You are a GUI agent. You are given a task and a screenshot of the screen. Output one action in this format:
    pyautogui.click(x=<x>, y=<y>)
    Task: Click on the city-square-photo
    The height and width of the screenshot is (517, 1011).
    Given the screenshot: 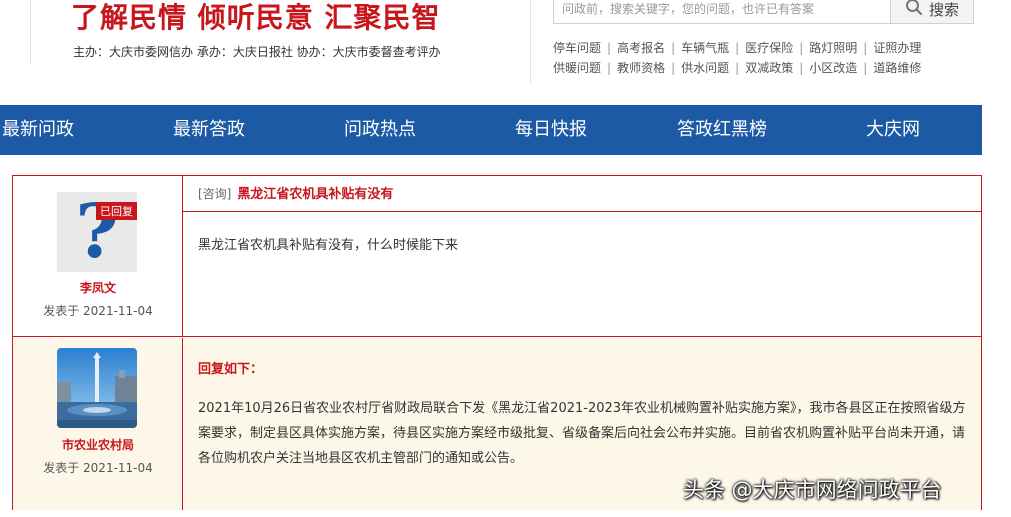 What is the action you would take?
    pyautogui.click(x=97, y=388)
    